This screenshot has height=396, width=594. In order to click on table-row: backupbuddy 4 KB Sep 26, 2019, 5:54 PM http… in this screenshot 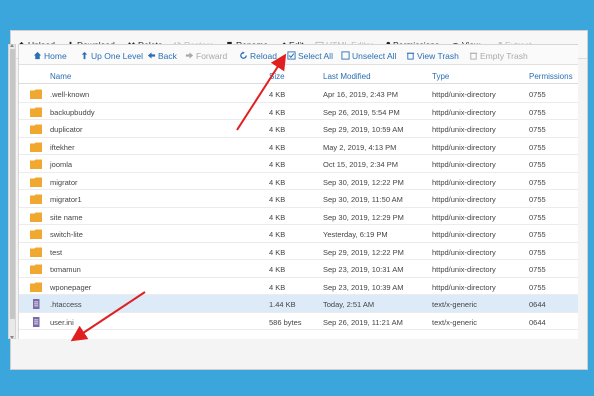, I will do `click(298, 111)`.